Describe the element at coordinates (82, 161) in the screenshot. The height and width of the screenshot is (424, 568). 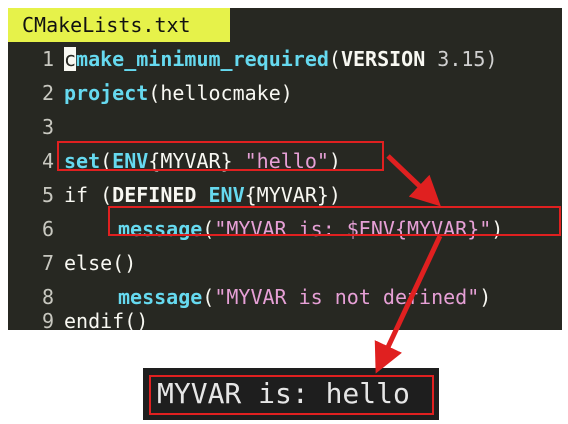
I see `command-token: set` at that location.